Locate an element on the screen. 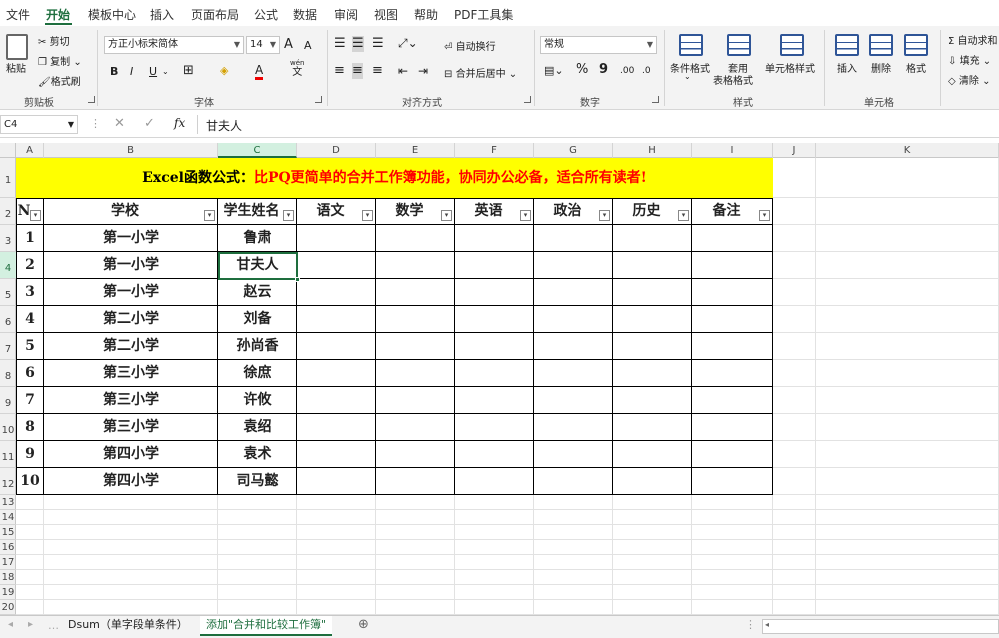  scroll-left-icon: ◂ is located at coordinates (767, 624).